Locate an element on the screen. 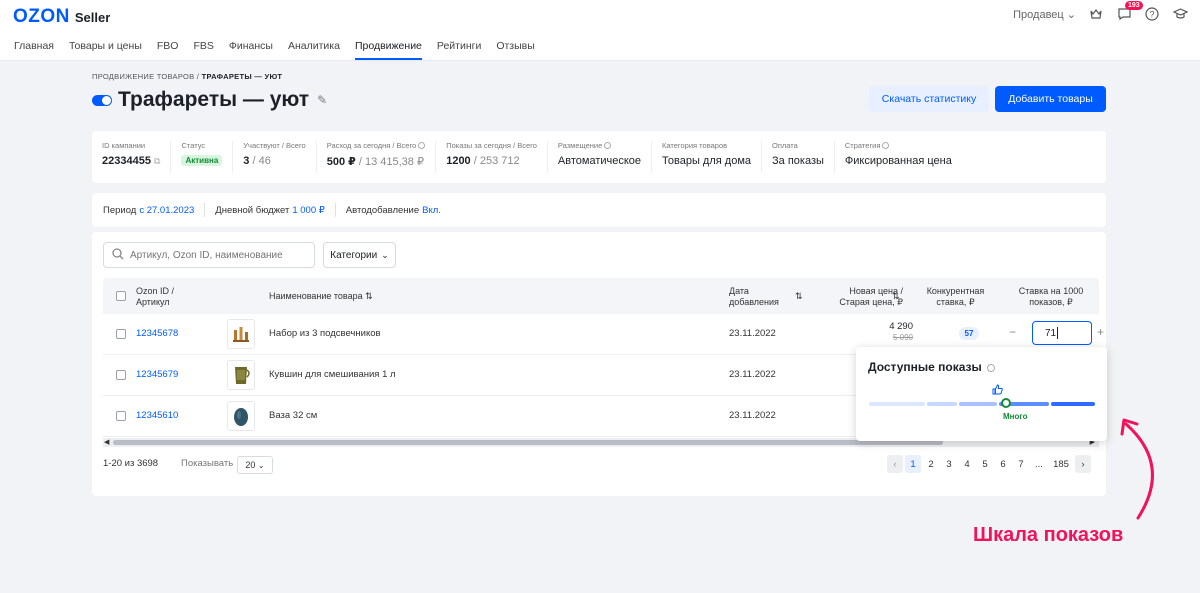 This screenshot has width=1200, height=593. per-page-select: 20 ⌄ is located at coordinates (255, 465).